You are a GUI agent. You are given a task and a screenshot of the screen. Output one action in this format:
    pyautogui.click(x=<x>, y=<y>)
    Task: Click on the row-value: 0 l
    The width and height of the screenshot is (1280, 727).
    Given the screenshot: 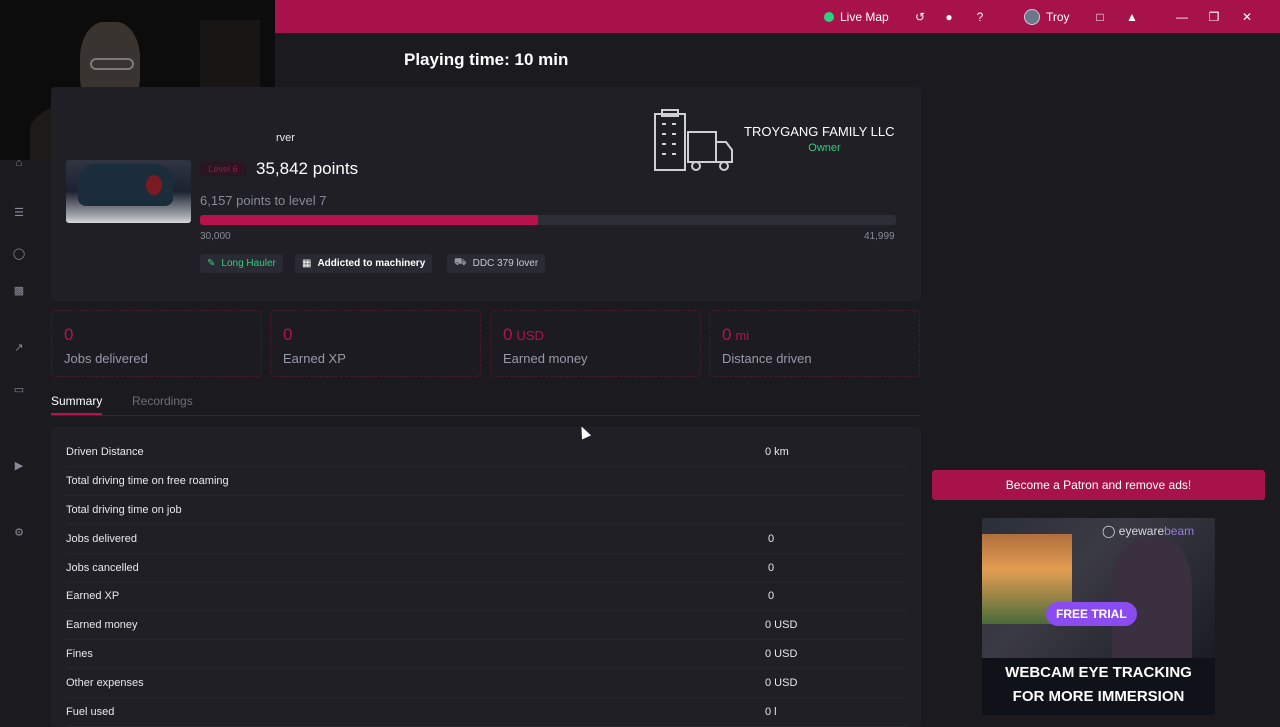 What is the action you would take?
    pyautogui.click(x=771, y=712)
    